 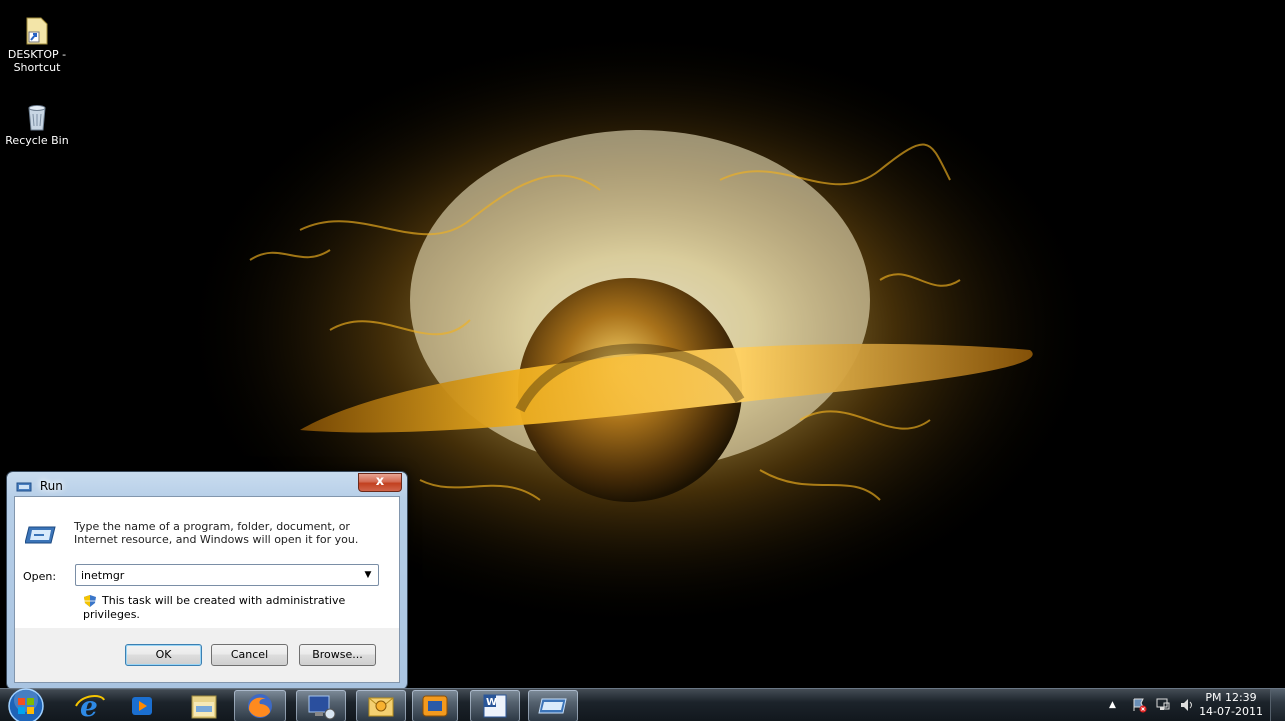 What do you see at coordinates (40, 576) in the screenshot?
I see `open-label: Open:` at bounding box center [40, 576].